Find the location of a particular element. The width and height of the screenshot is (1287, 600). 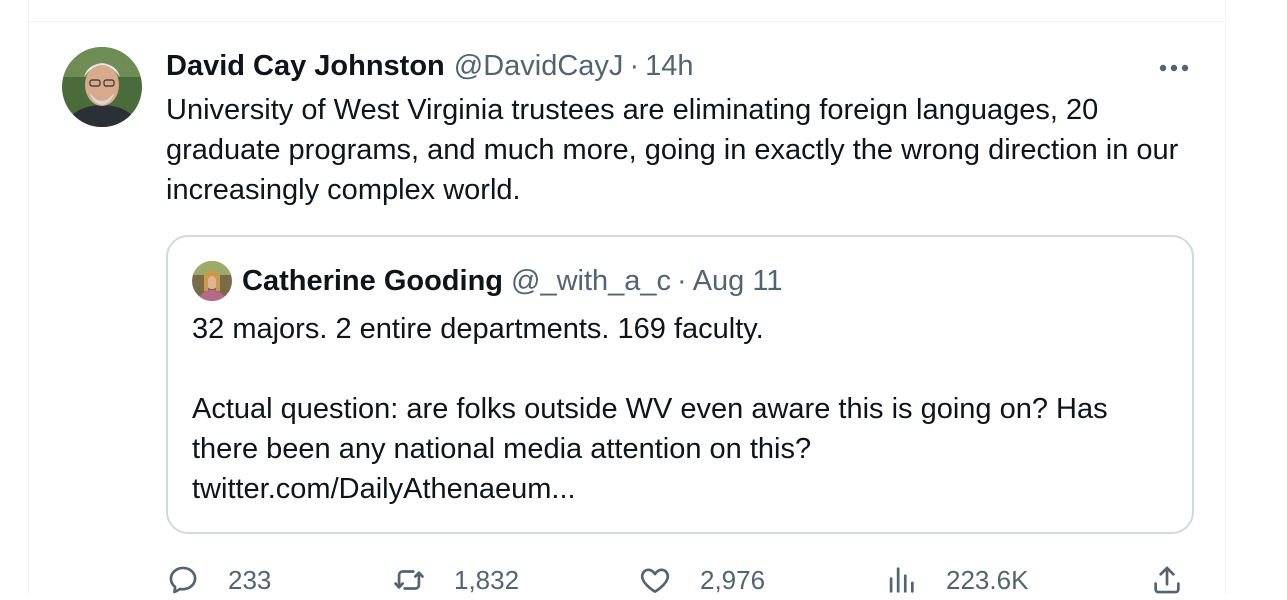

more-options-button is located at coordinates (1175, 68).